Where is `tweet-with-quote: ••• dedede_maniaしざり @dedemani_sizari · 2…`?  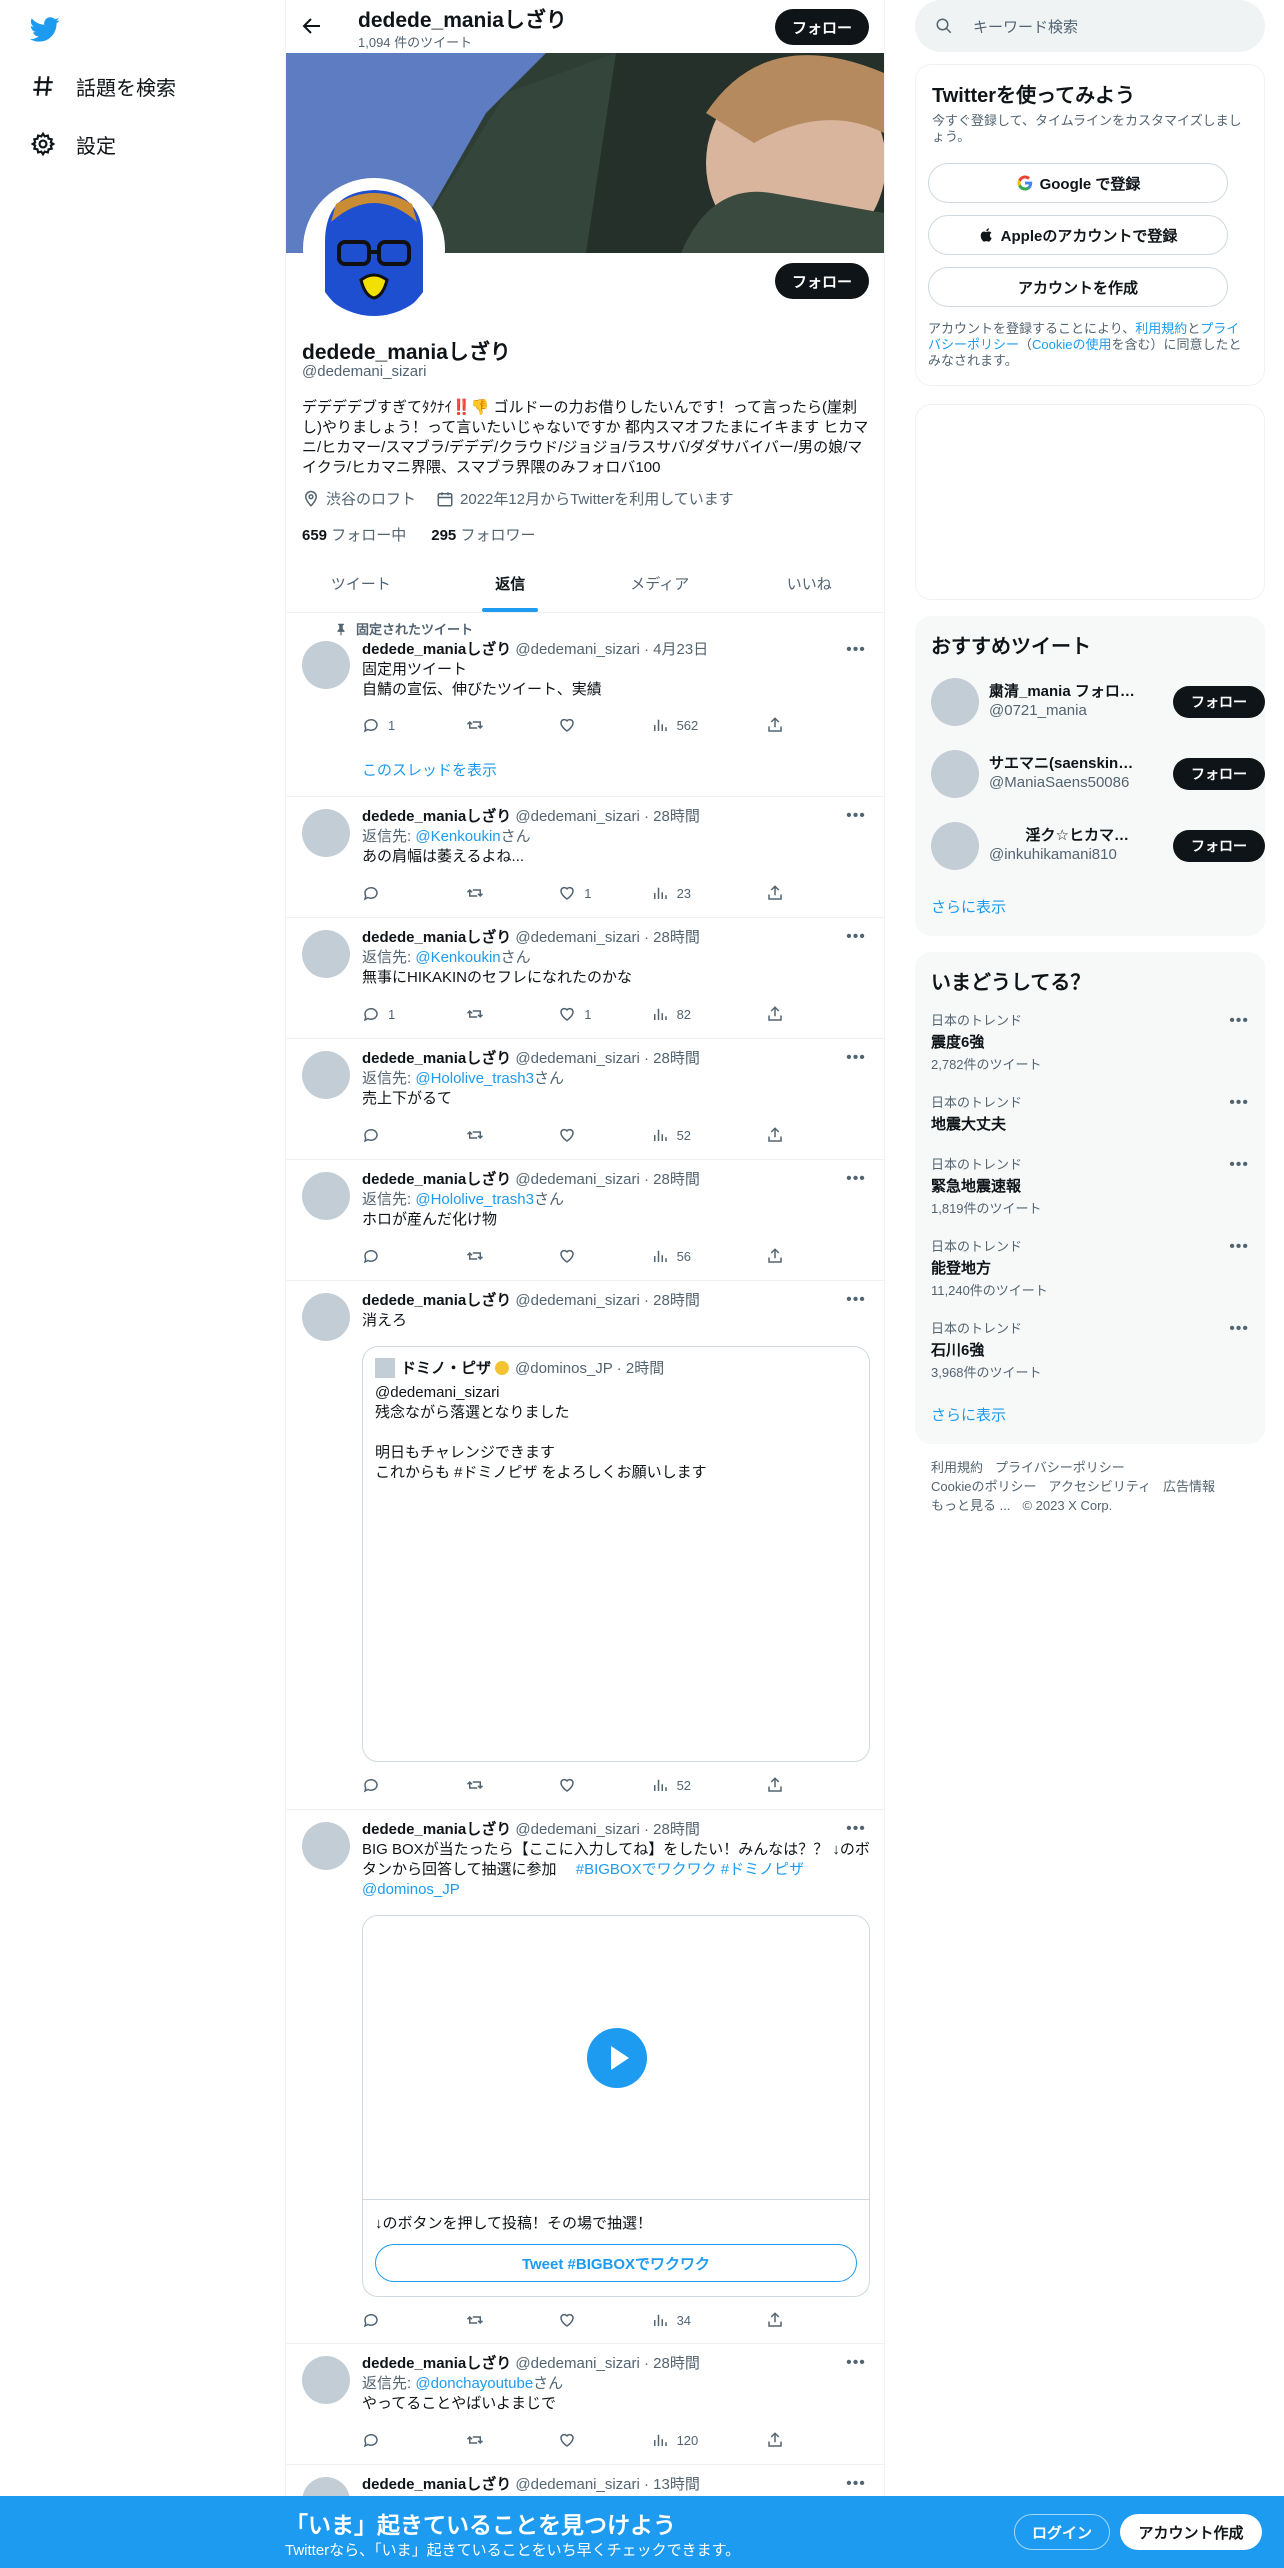 tweet-with-quote: ••• dedede_maniaしざり @dedemani_sizari · 2… is located at coordinates (585, 1545).